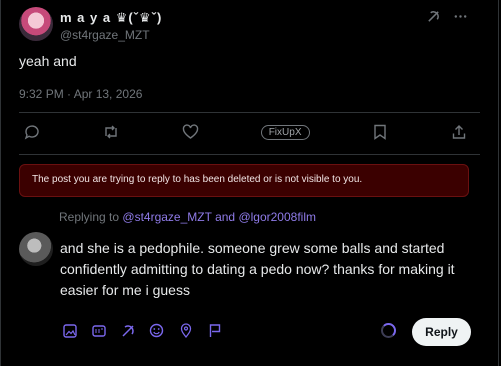 This screenshot has height=366, width=501. I want to click on location-icon, so click(185, 330).